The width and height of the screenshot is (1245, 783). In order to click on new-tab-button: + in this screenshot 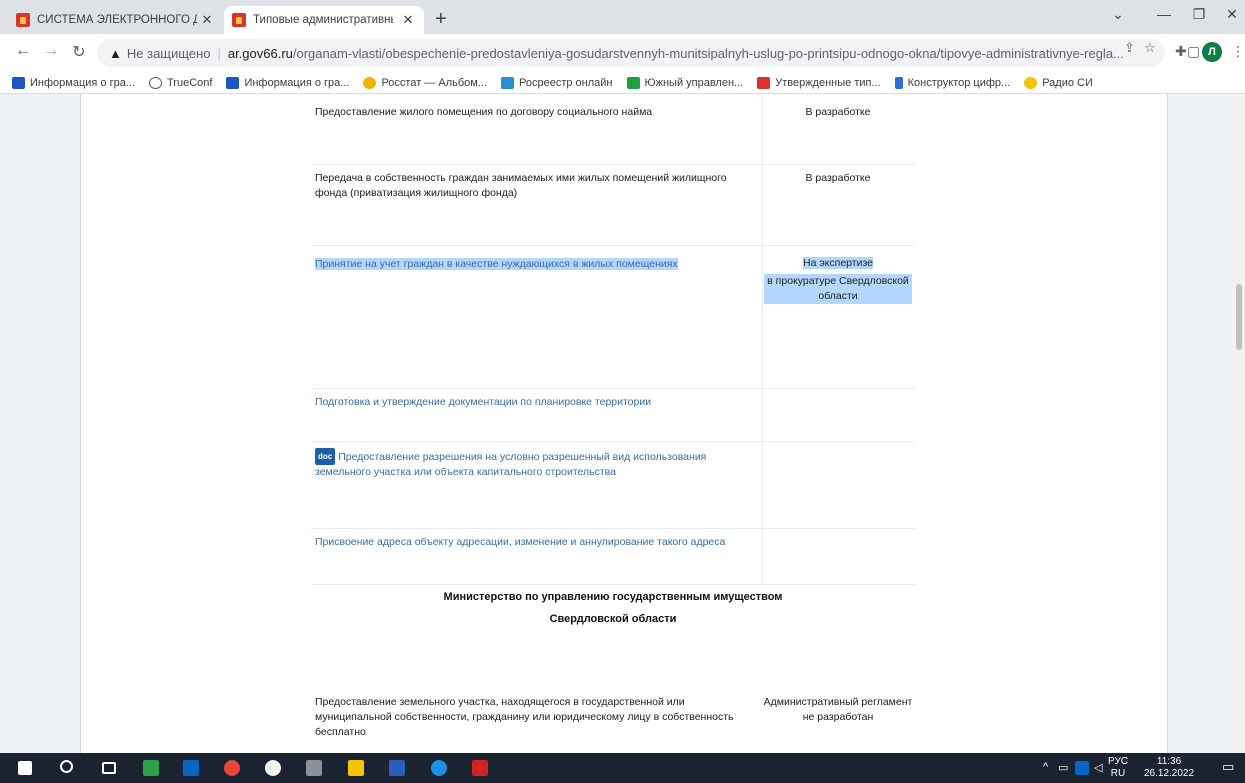, I will do `click(441, 19)`.